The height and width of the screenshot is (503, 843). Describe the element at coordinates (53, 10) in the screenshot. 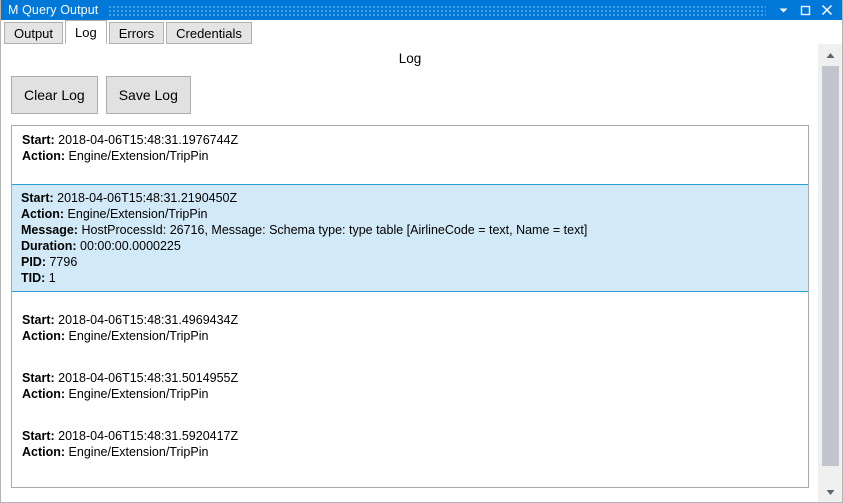

I see `window-title: M Query Output` at that location.